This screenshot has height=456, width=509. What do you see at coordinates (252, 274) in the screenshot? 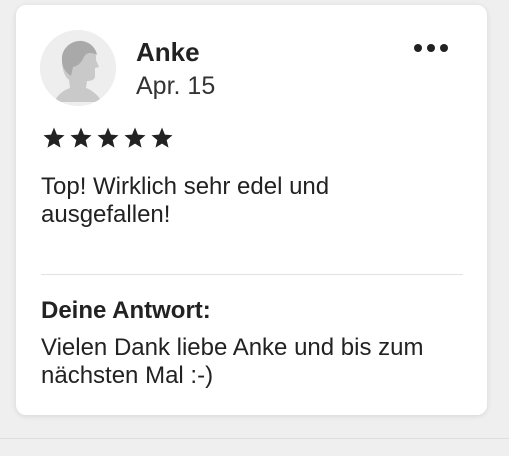
I see `divider` at bounding box center [252, 274].